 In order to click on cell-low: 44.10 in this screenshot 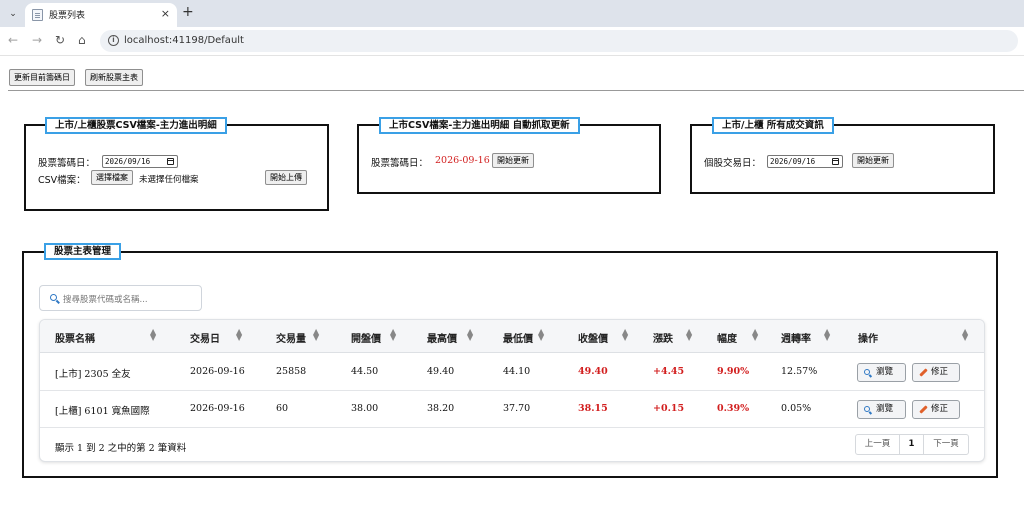, I will do `click(517, 371)`.